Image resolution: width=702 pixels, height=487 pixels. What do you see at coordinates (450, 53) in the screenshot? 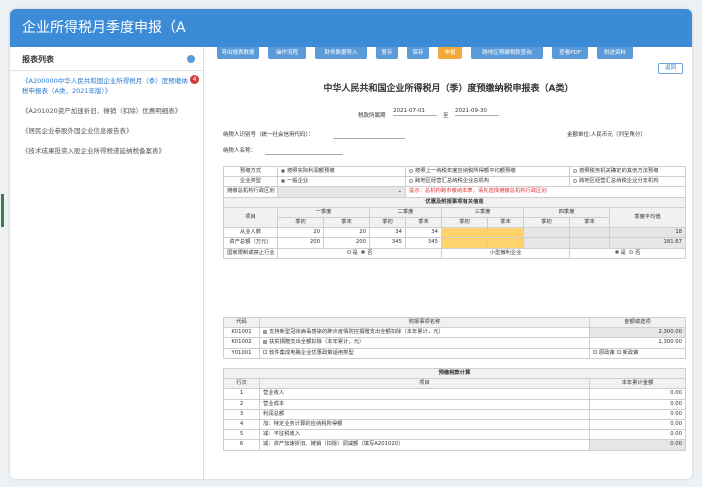
I see `submit-button: 申报` at bounding box center [450, 53].